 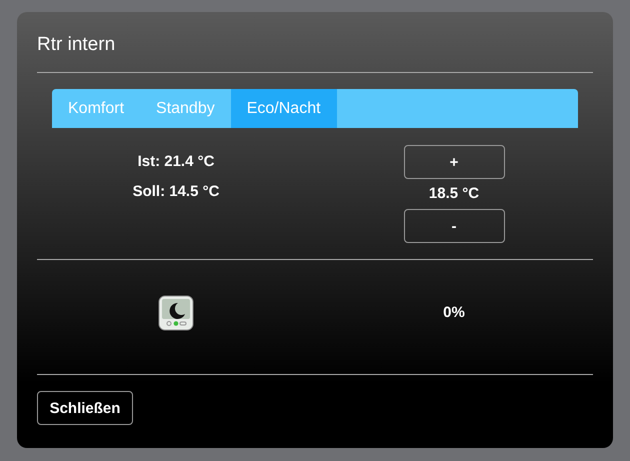 What do you see at coordinates (76, 45) in the screenshot?
I see `dialog-title: Rtr intern` at bounding box center [76, 45].